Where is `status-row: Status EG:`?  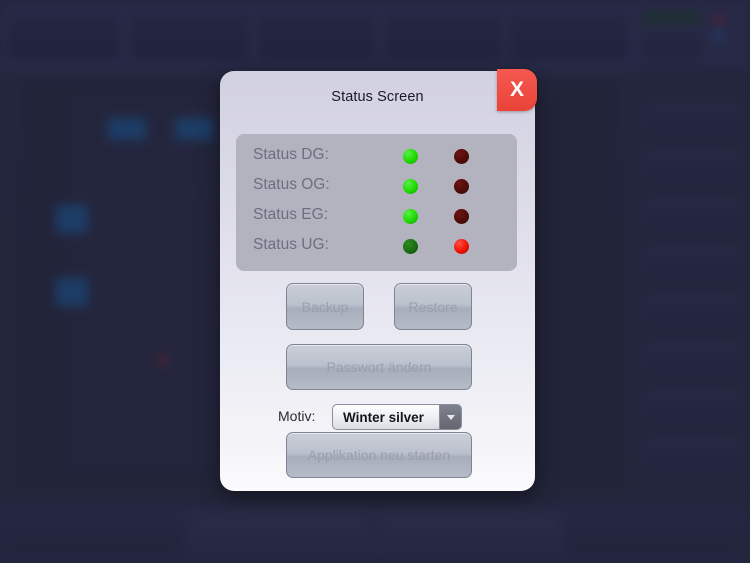
status-row: Status EG: is located at coordinates (376, 217).